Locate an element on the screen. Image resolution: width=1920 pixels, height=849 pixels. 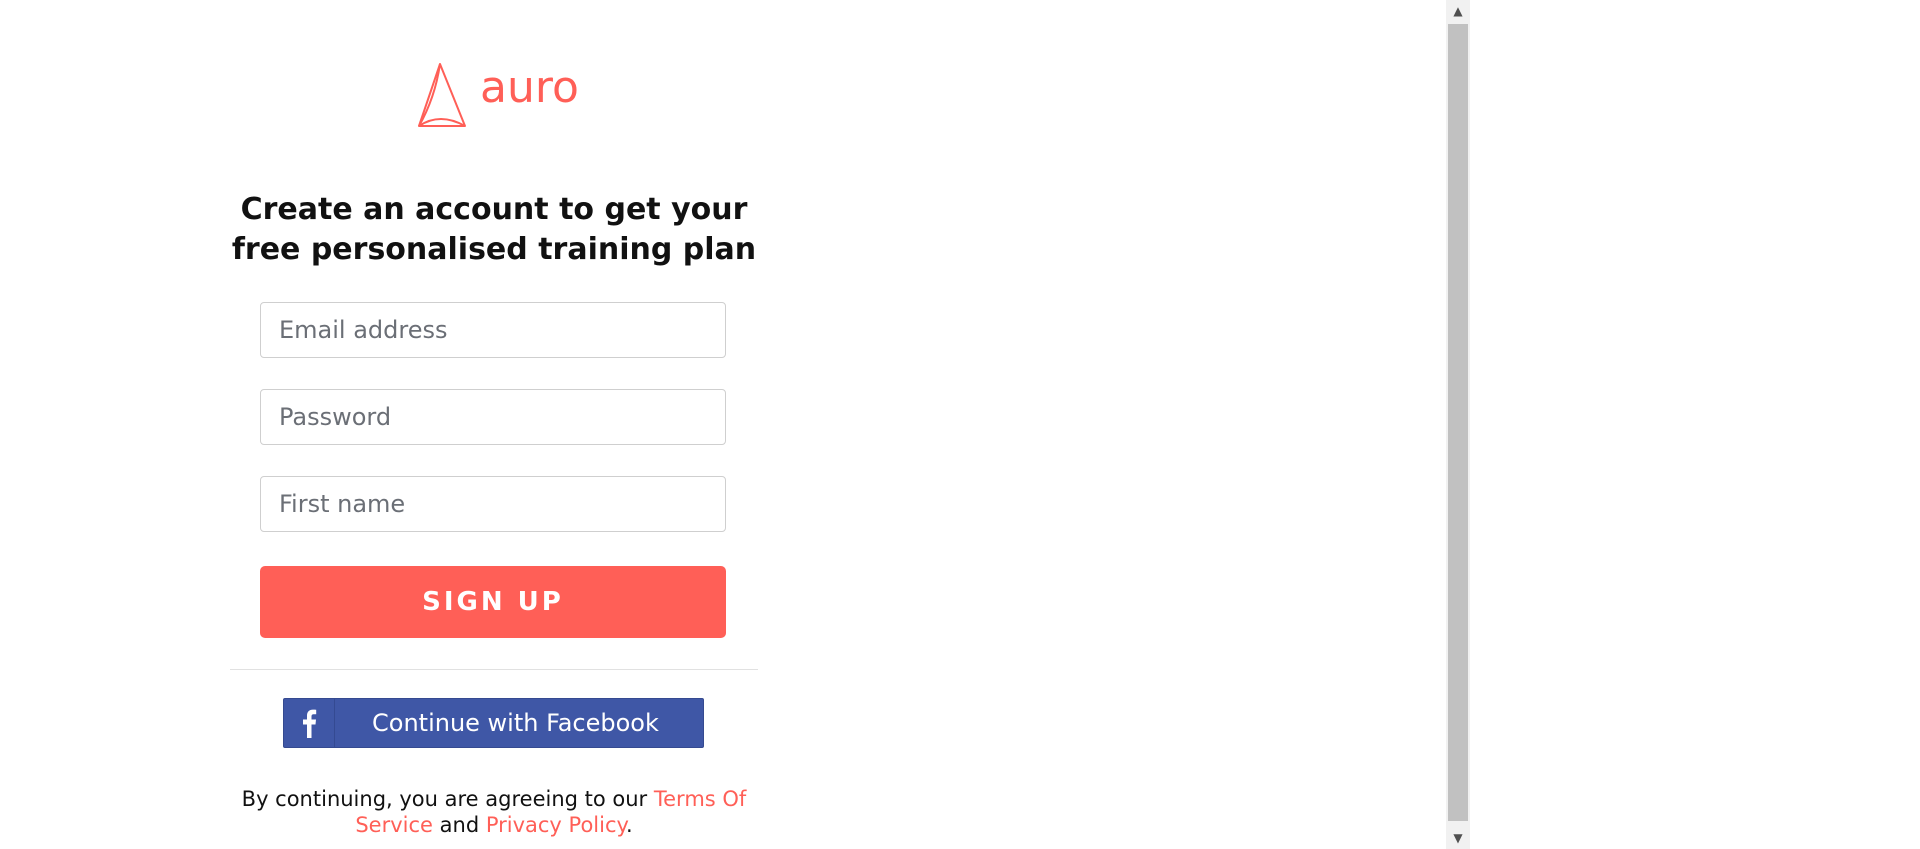
page-title-line-1: Create an account to get your is located at coordinates (494, 209).